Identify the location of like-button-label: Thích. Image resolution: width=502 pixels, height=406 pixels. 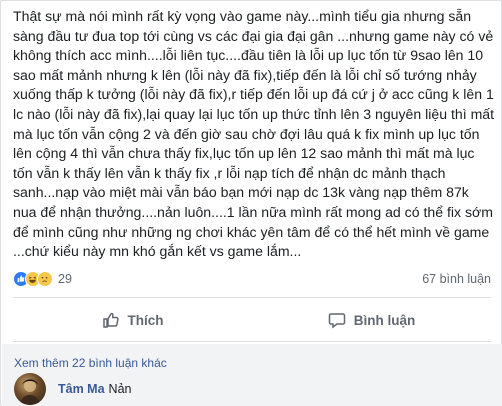
(145, 320).